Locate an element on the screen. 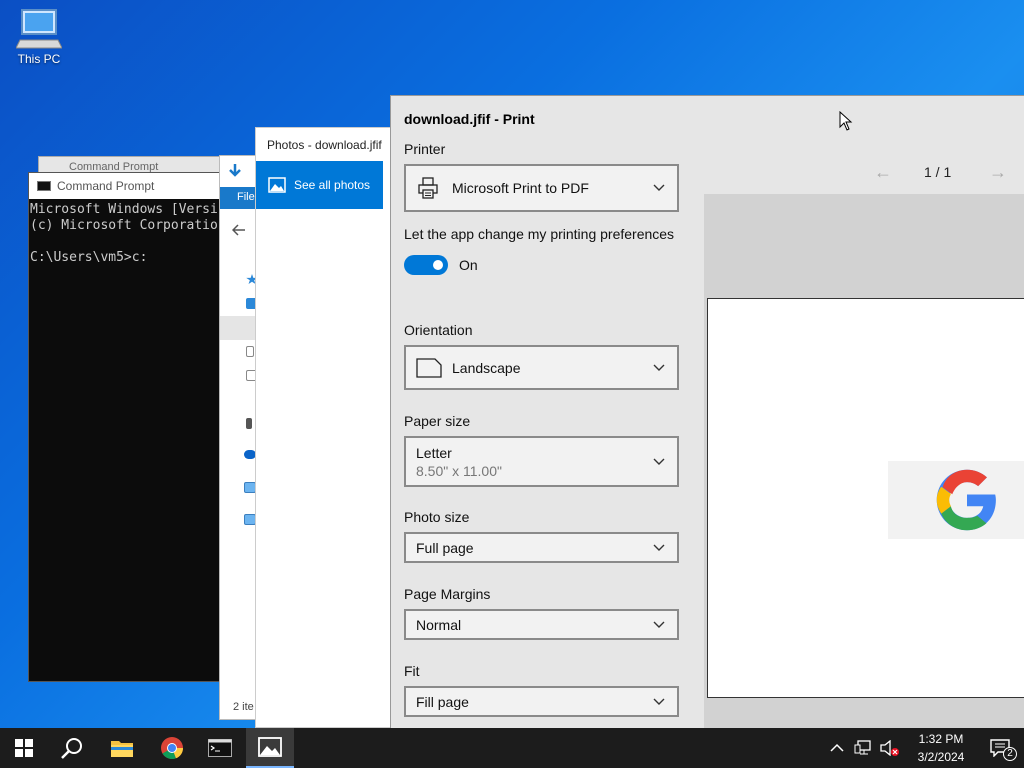  page-margins-value: Normal is located at coordinates (439, 624).